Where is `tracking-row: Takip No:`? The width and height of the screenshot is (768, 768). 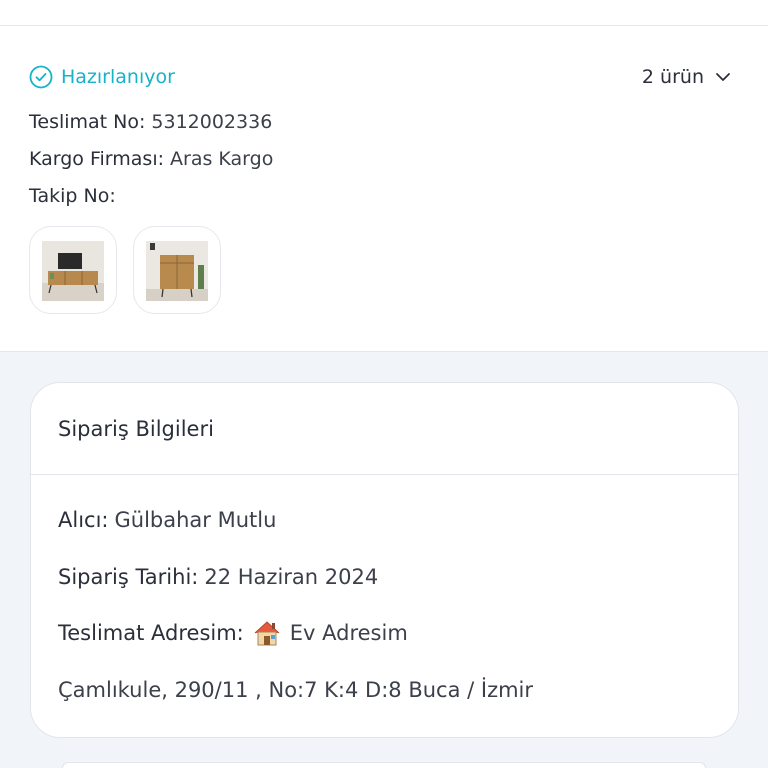
tracking-row: Takip No: is located at coordinates (75, 196).